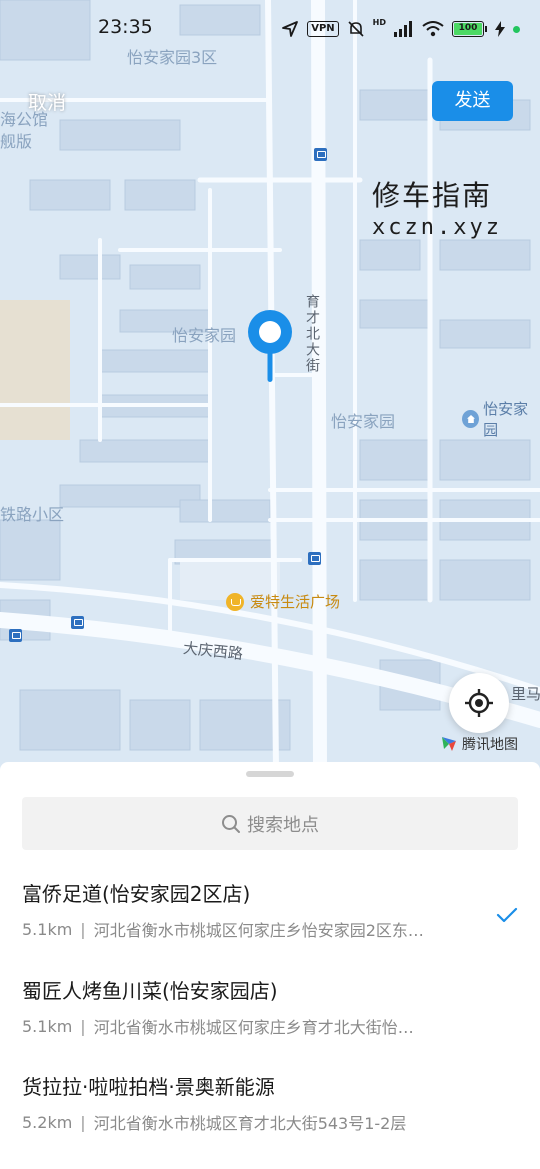 The height and width of the screenshot is (1169, 540). I want to click on result-address: 河北省衡水市桃城区育才北大街543号1-2层, so click(250, 1123).